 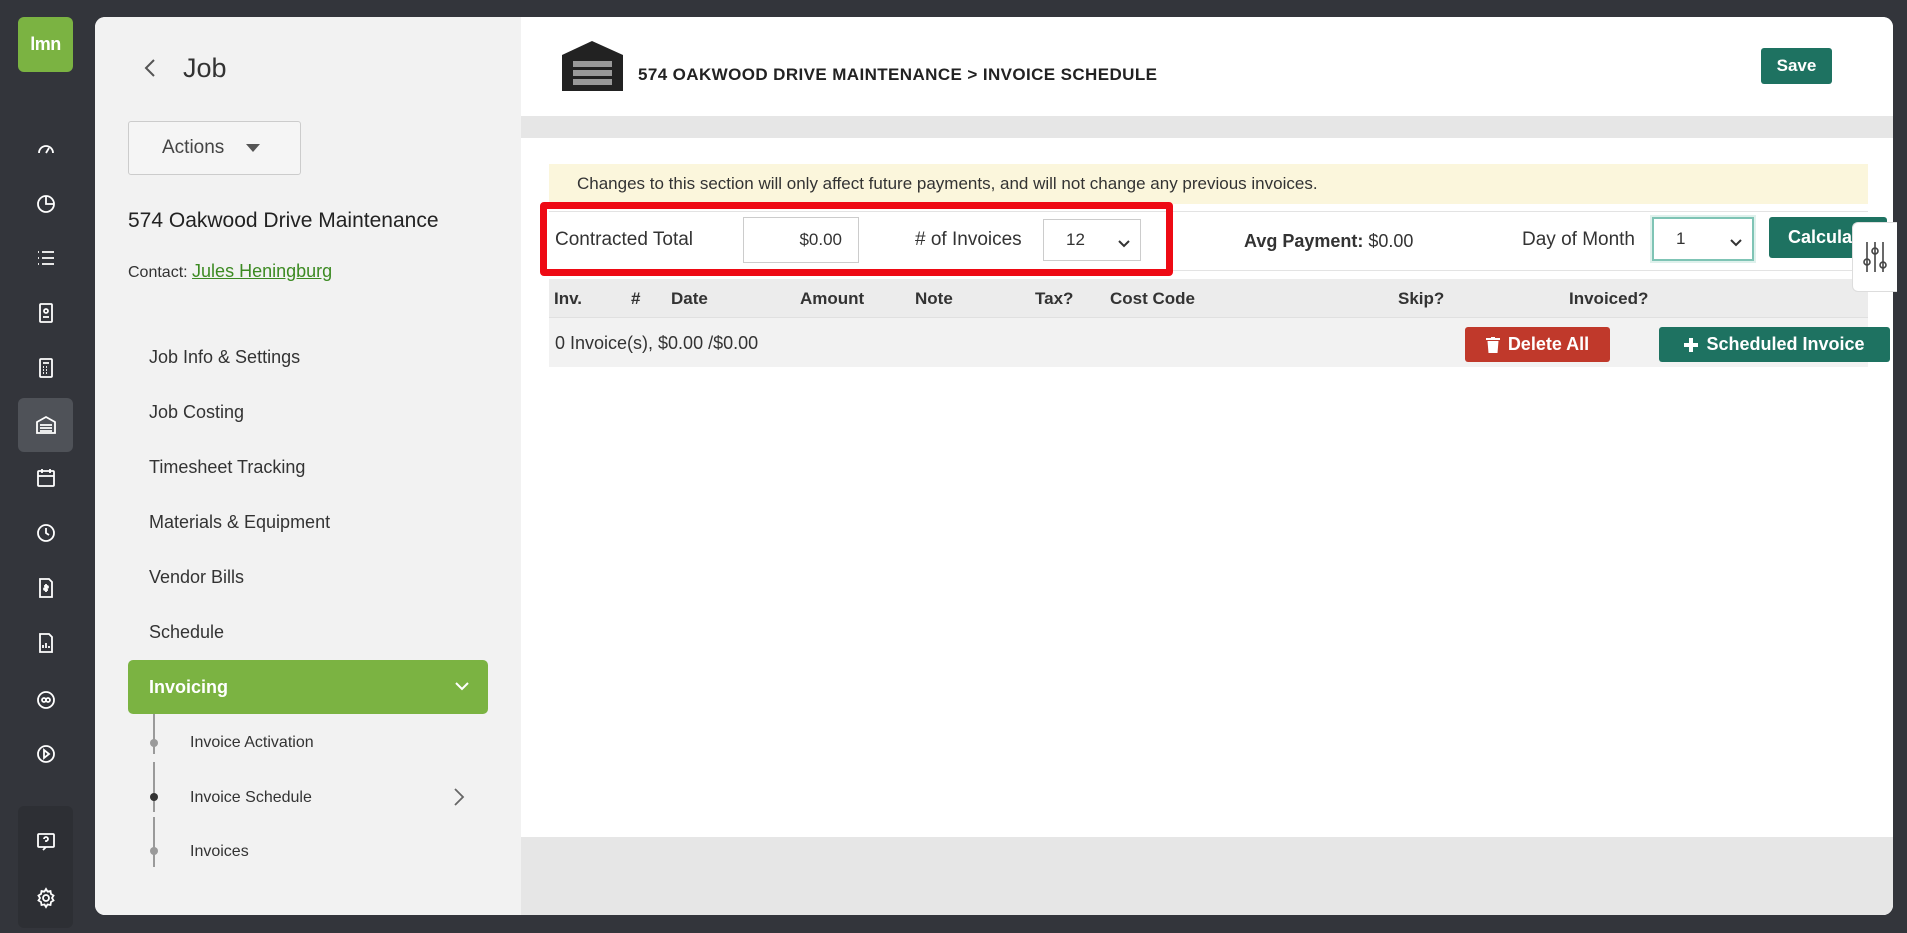 I want to click on invoice-summary: 0 Invoice(s), $0.00 /$0.00, so click(x=657, y=343).